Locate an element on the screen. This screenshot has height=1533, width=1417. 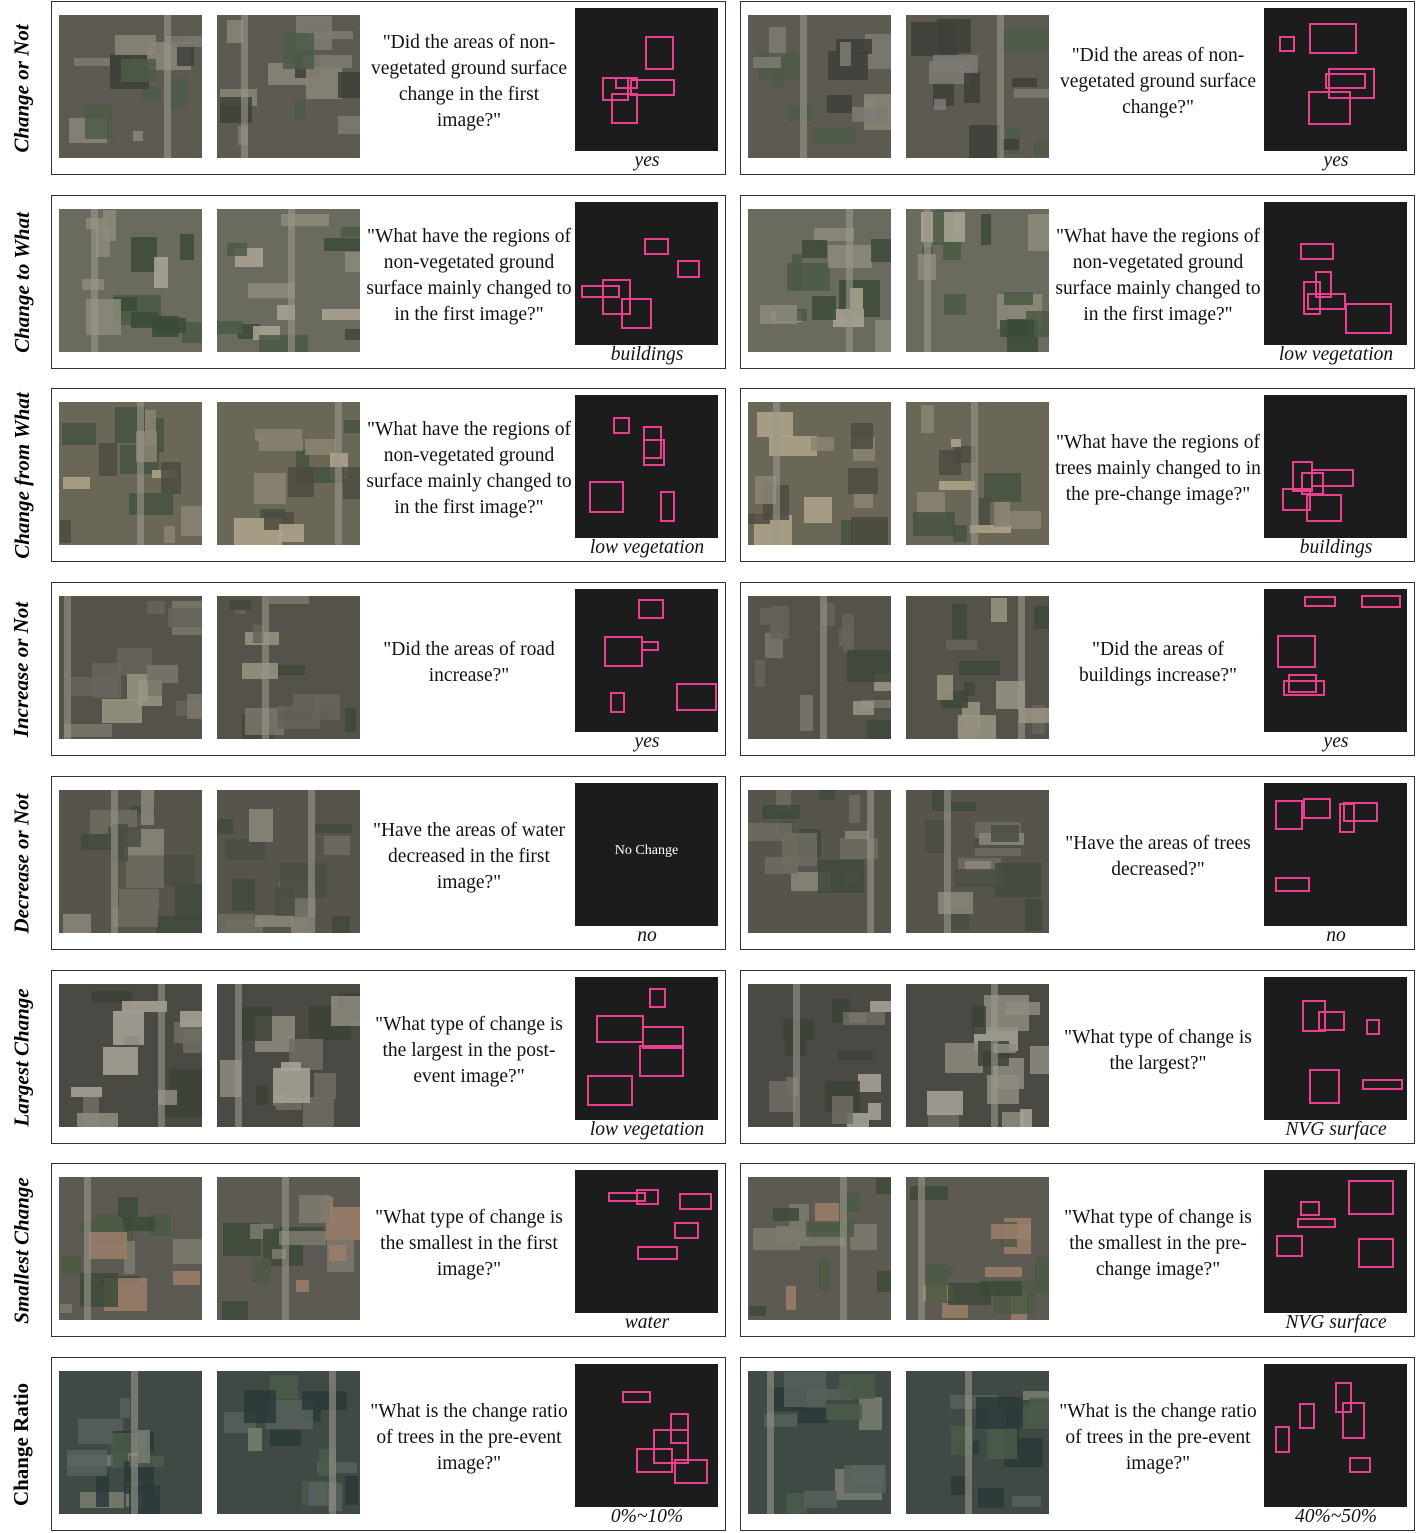
row-label: Decrease or Not is located at coordinates (22, 863).